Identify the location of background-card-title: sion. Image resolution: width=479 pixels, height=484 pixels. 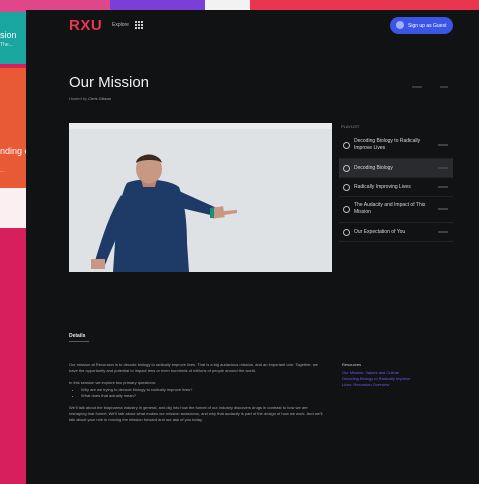
(8, 35).